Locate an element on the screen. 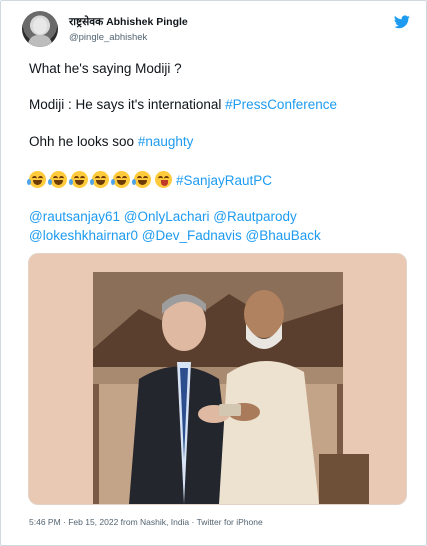 Image resolution: width=427 pixels, height=546 pixels. hashtag-sanjayrautpc: #SanjayRautPC is located at coordinates (224, 180).